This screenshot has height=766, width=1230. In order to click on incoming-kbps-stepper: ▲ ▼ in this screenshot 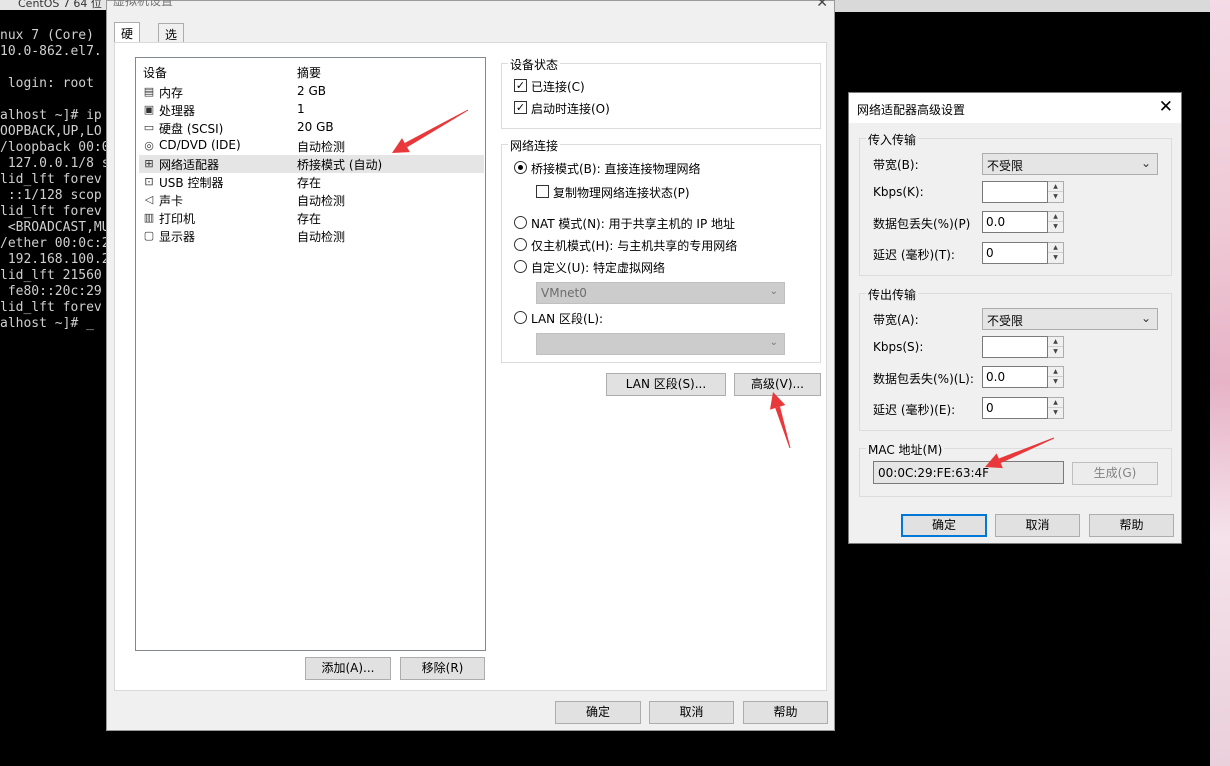, I will do `click(1023, 192)`.